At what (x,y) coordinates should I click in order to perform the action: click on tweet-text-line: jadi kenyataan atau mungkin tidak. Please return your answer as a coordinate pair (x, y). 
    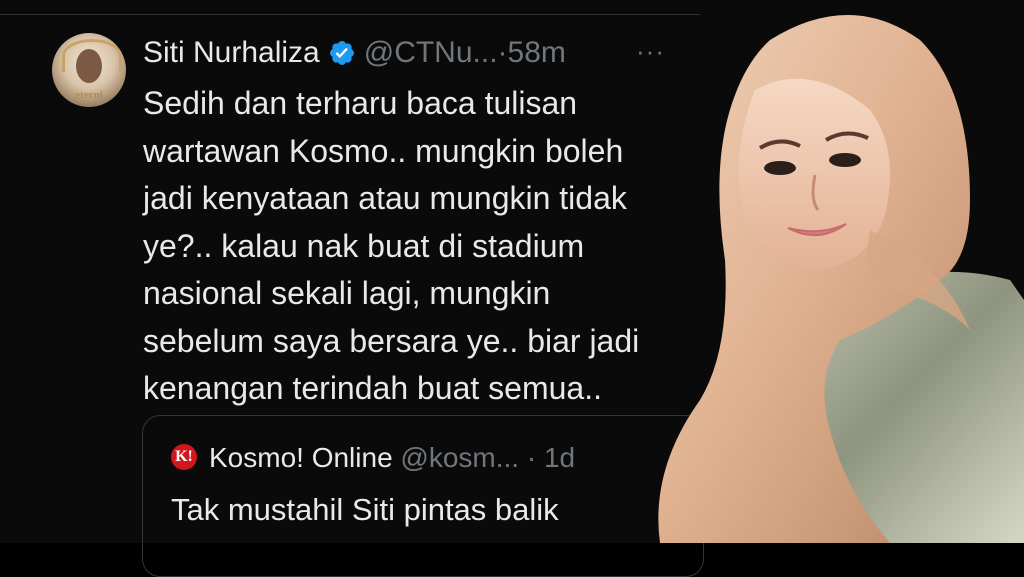
    Looking at the image, I should click on (385, 198).